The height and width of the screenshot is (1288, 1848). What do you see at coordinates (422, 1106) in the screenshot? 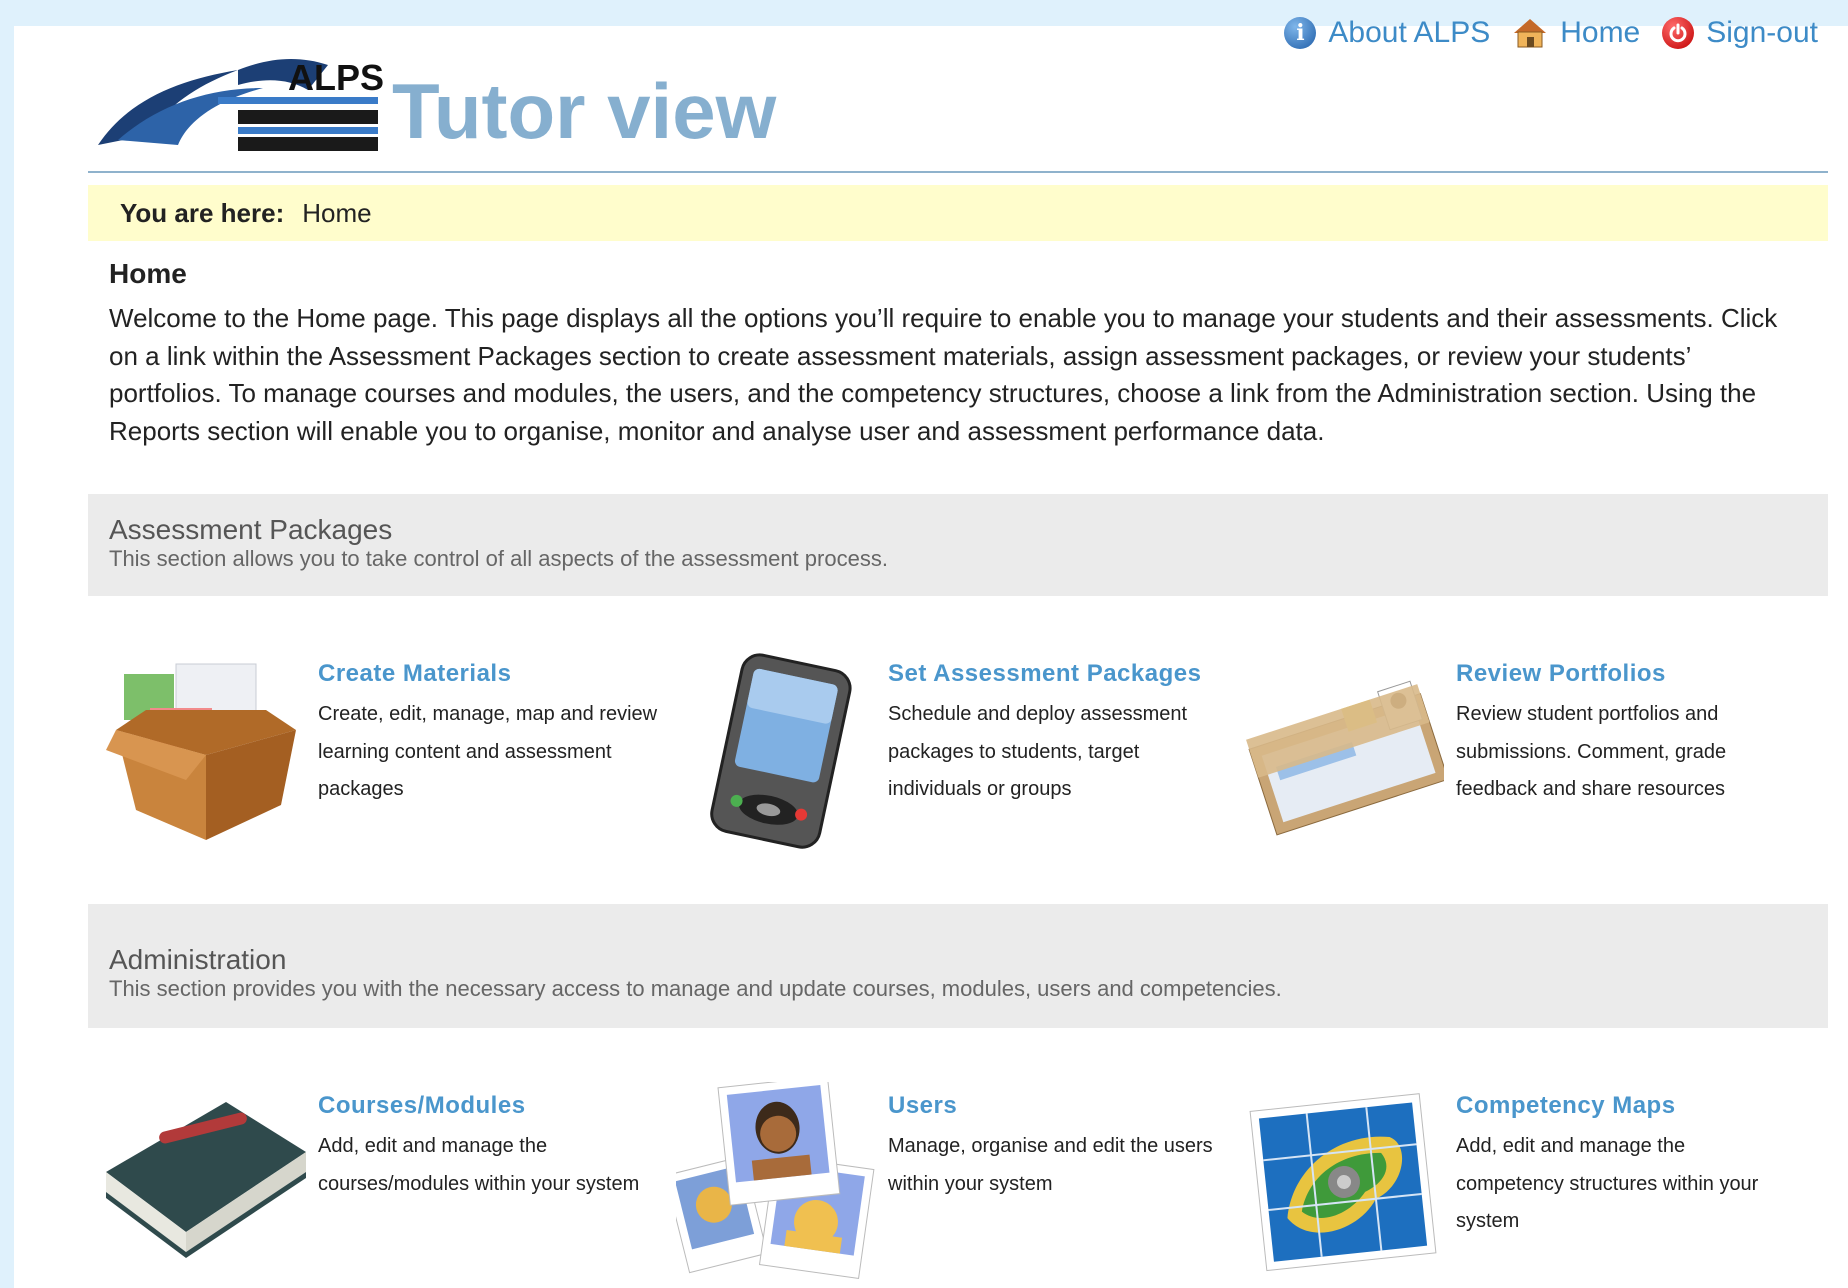
I see `courses-modules-link: Courses/Modules` at bounding box center [422, 1106].